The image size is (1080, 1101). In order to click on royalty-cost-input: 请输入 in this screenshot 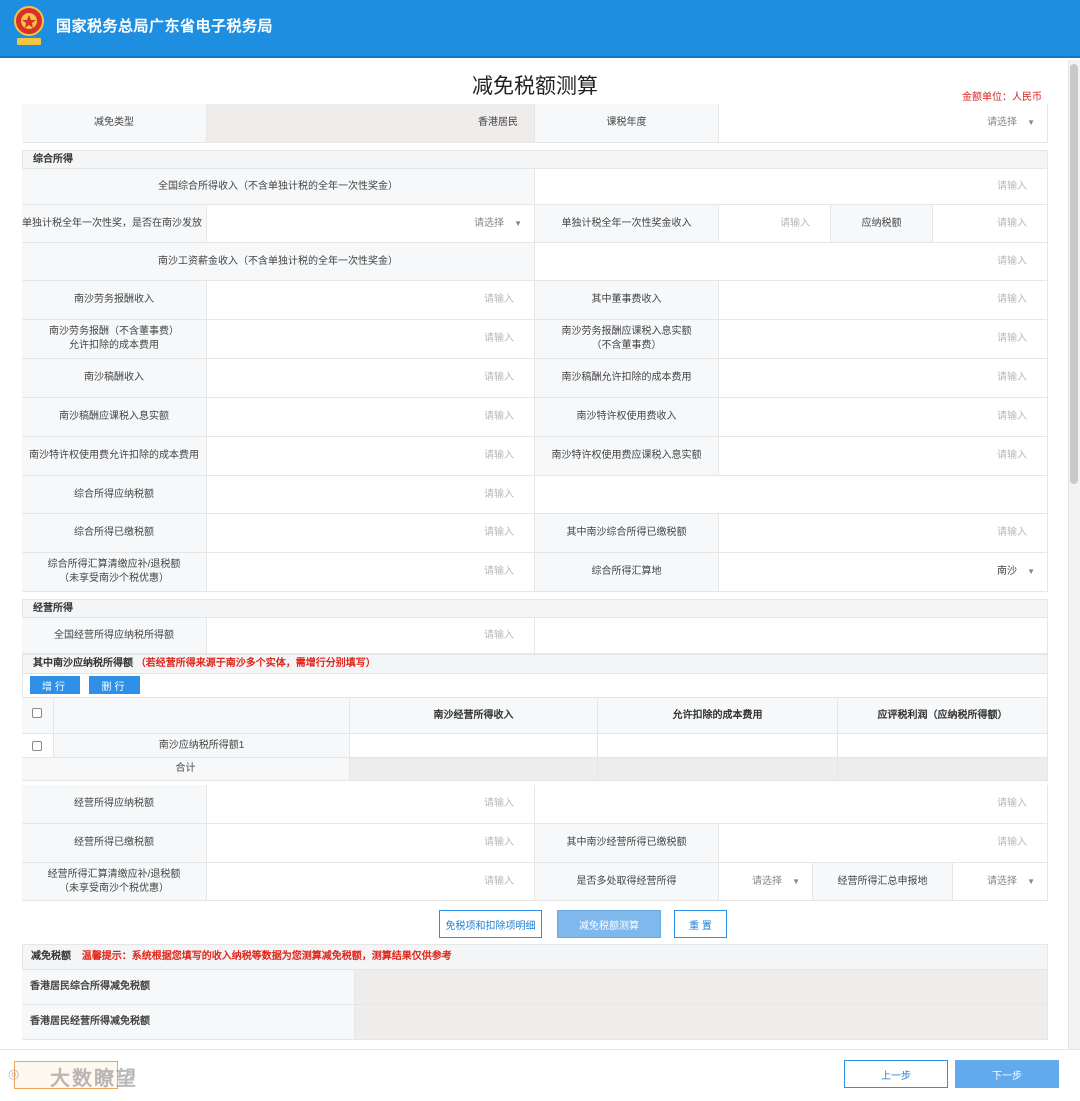, I will do `click(371, 456)`.